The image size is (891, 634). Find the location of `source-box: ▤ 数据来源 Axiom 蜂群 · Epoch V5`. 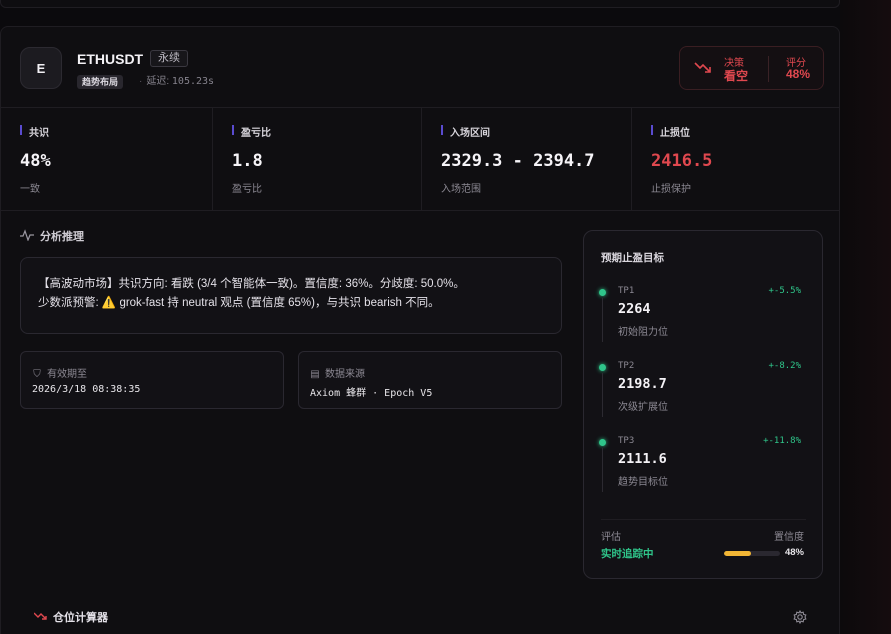

source-box: ▤ 数据来源 Axiom 蜂群 · Epoch V5 is located at coordinates (430, 380).